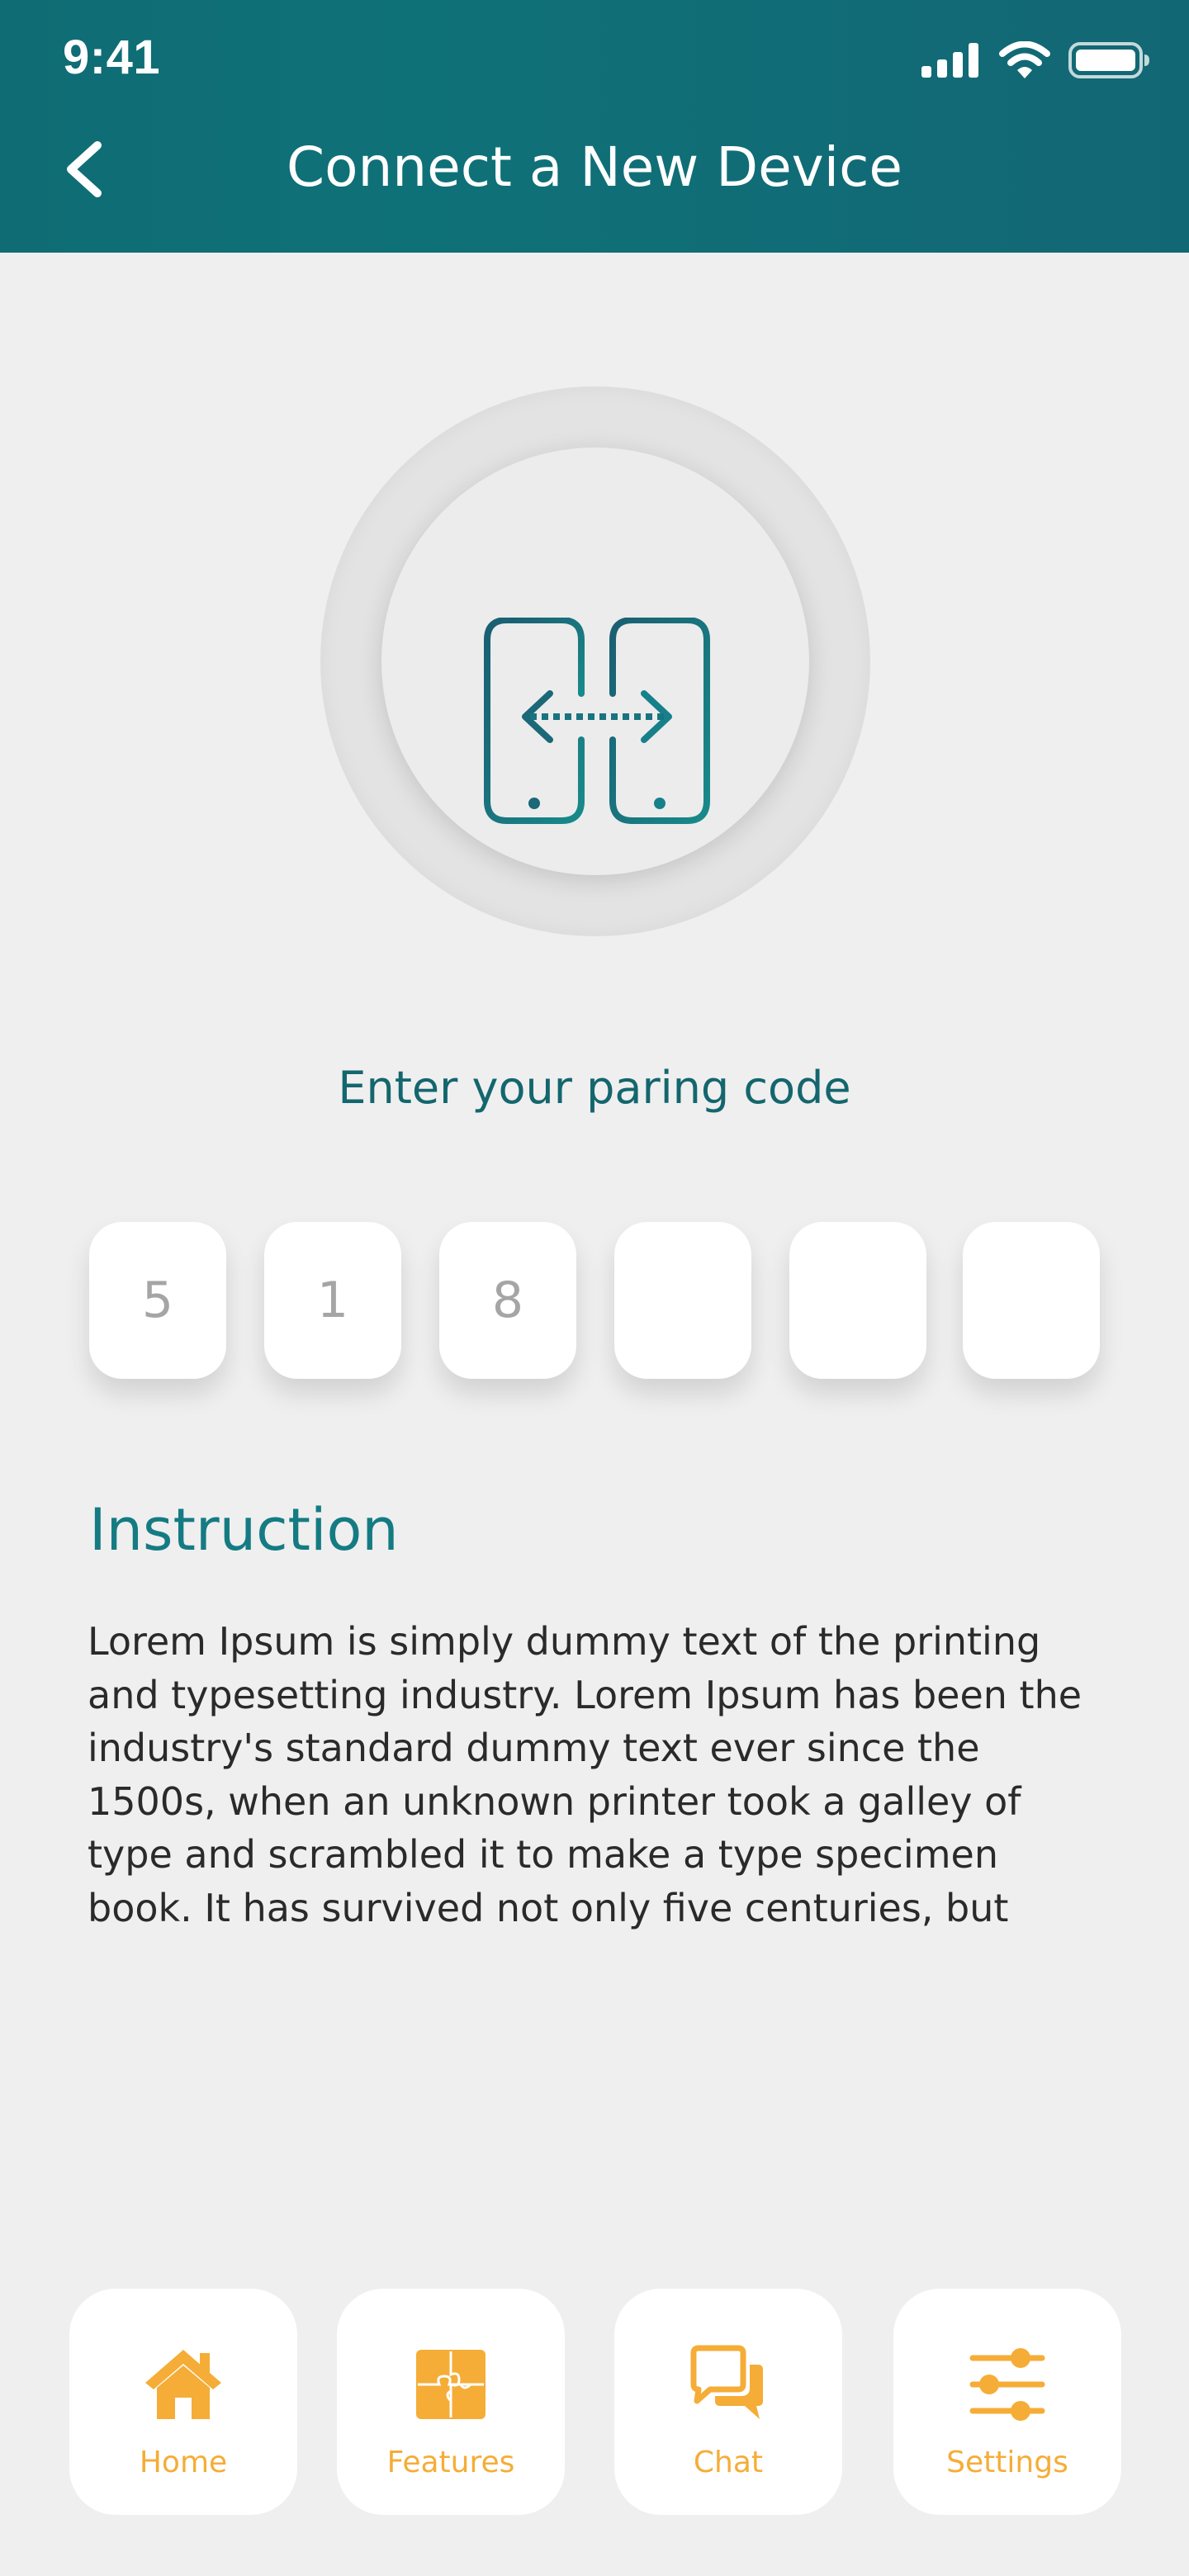 This screenshot has width=1189, height=2576. What do you see at coordinates (157, 1300) in the screenshot?
I see `code-digit-1: 5` at bounding box center [157, 1300].